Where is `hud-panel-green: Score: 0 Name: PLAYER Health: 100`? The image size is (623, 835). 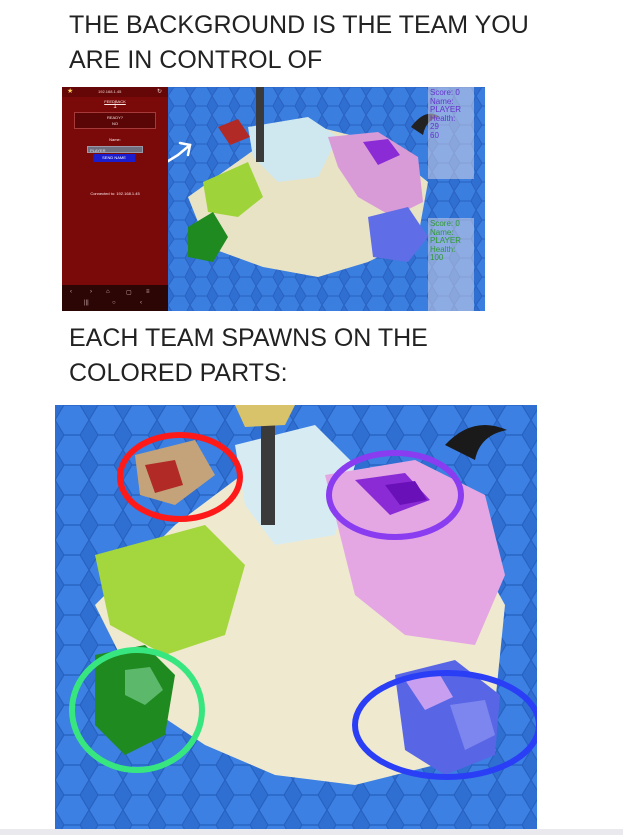
hud-panel-green: Score: 0 Name: PLAYER Health: 100 is located at coordinates (451, 264).